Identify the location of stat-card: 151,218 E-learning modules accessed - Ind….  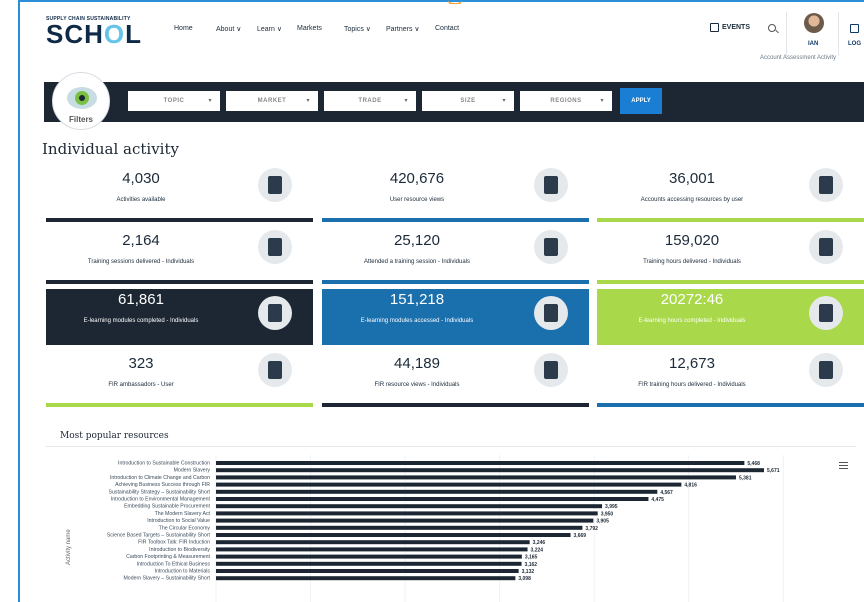
(455, 317).